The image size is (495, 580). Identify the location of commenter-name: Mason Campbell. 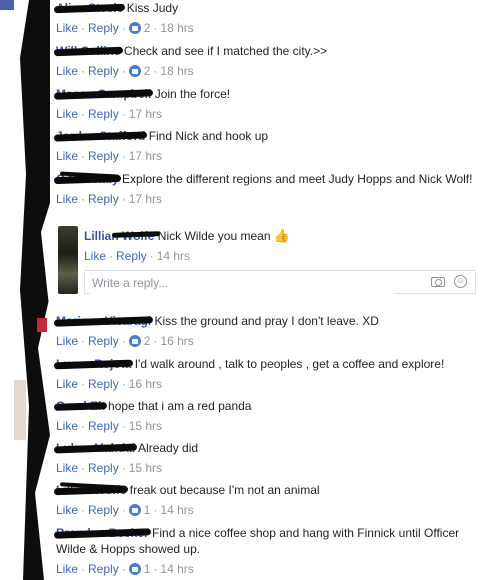
(103, 94).